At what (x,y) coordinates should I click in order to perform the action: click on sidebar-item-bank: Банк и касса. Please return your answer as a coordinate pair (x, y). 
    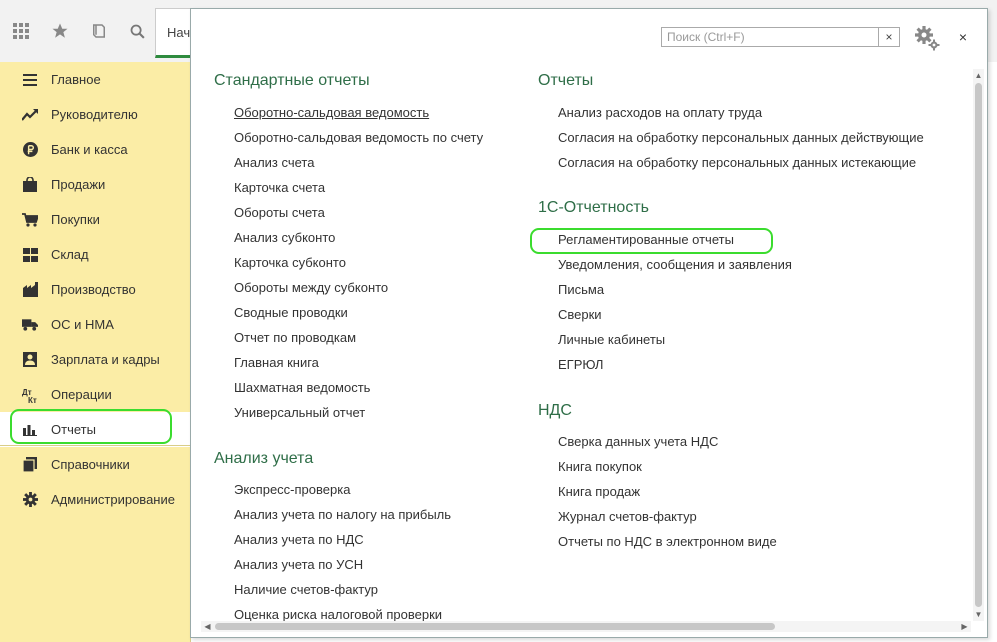
    Looking at the image, I should click on (95, 149).